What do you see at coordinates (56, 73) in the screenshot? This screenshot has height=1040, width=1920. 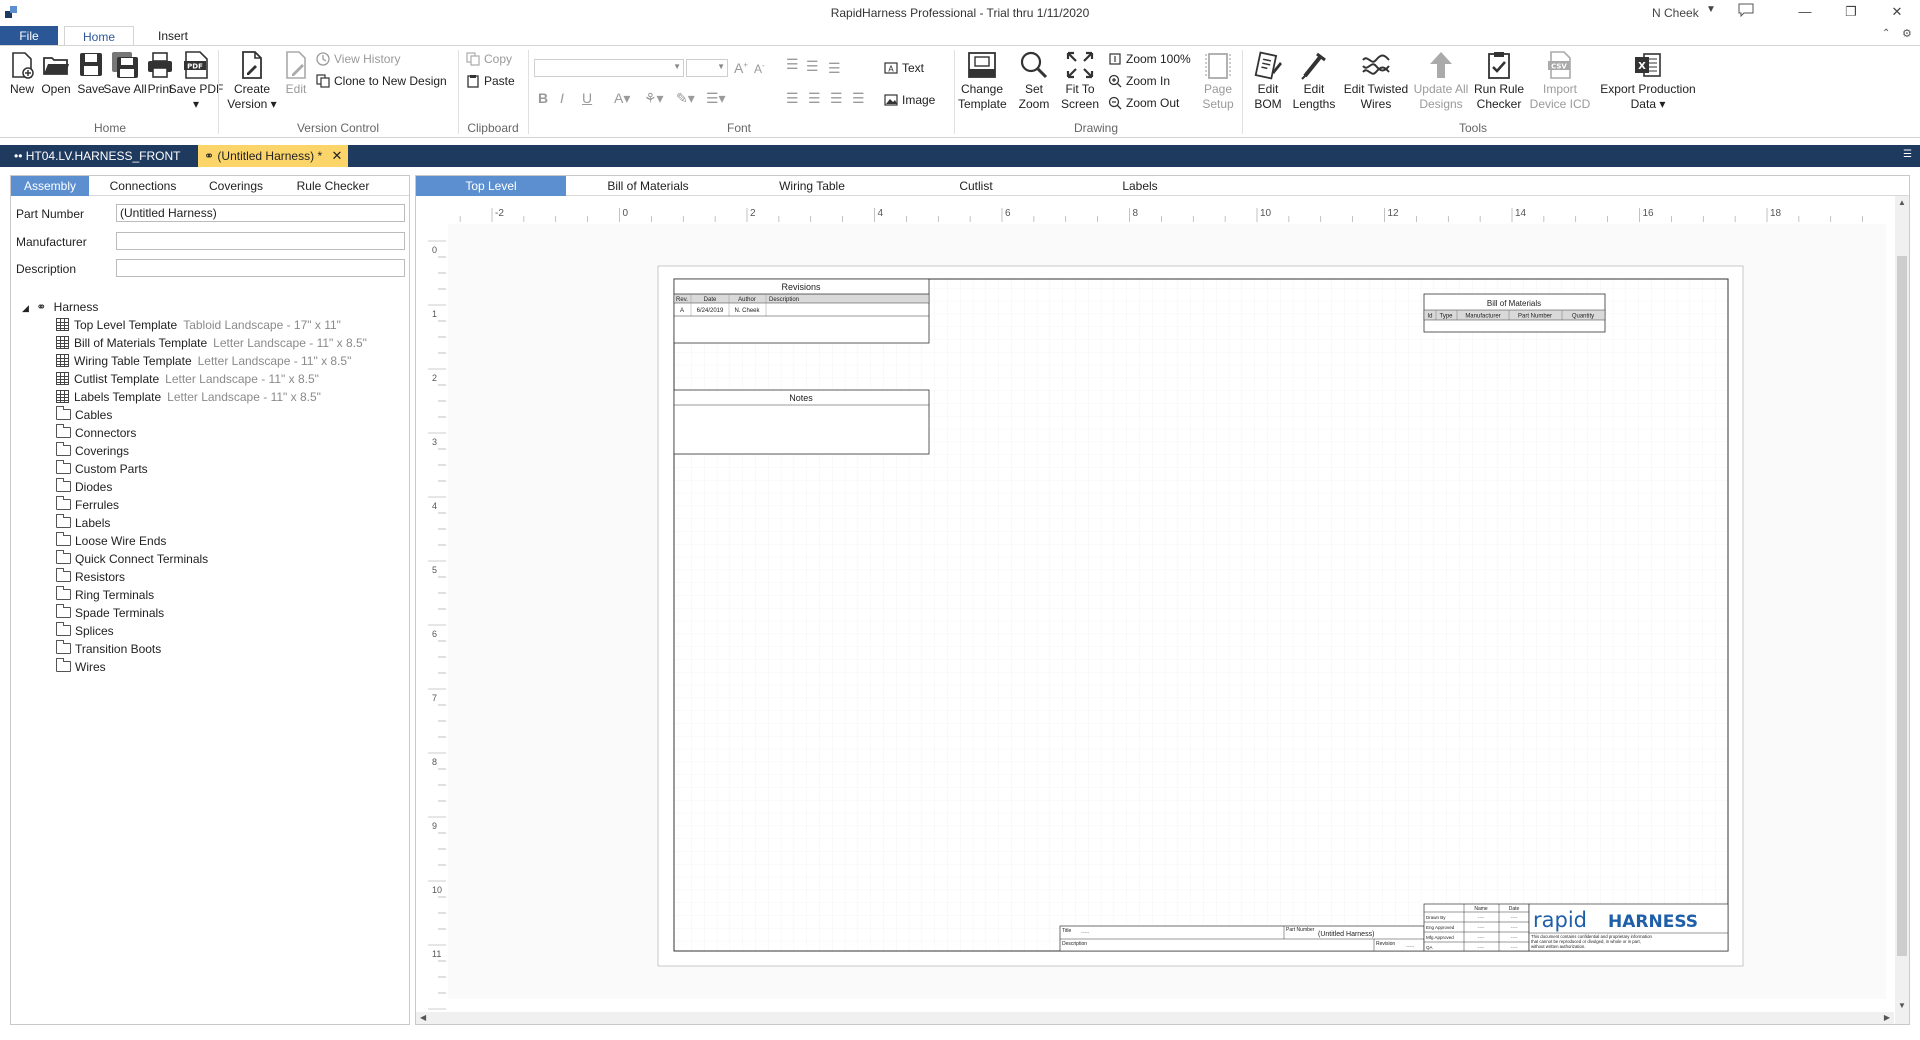 I see `open-button: Open` at bounding box center [56, 73].